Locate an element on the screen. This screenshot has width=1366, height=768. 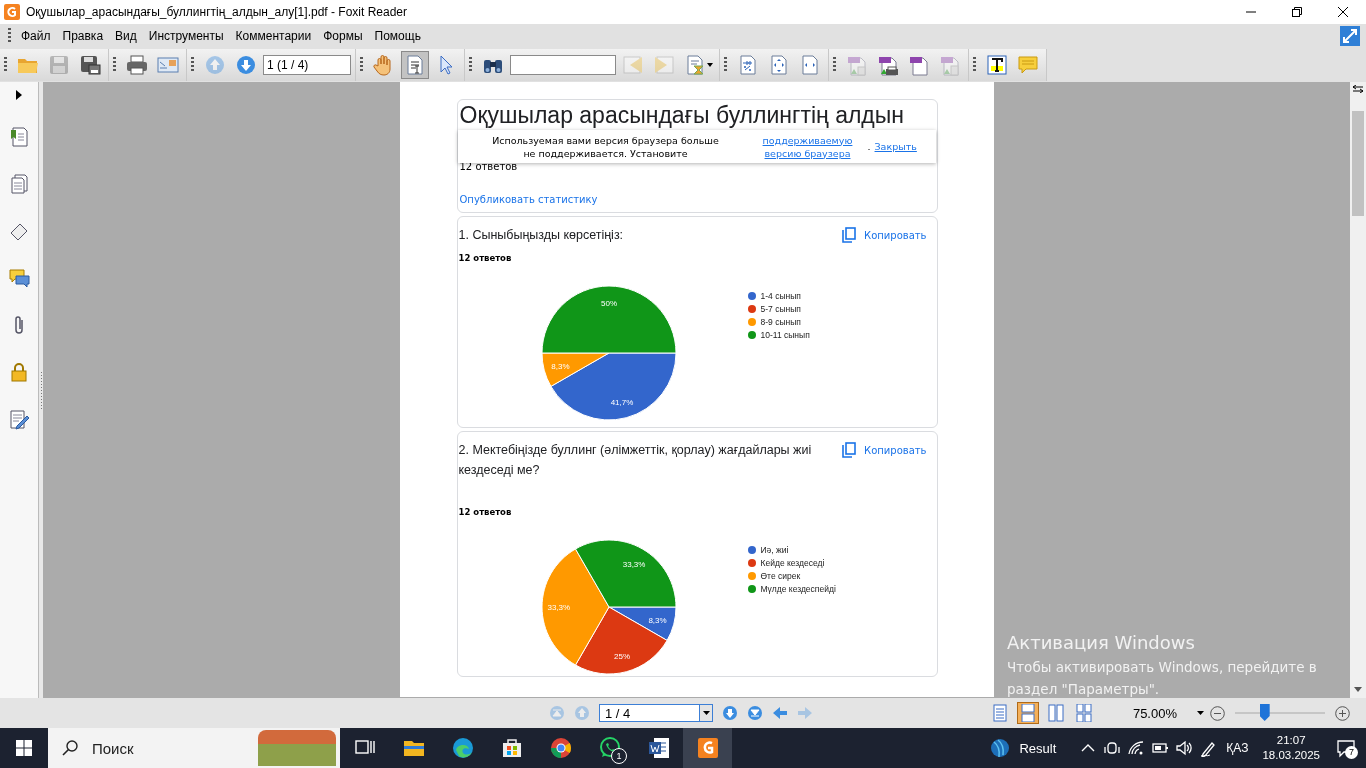
notifications-button: 7 is located at coordinates (1346, 748).